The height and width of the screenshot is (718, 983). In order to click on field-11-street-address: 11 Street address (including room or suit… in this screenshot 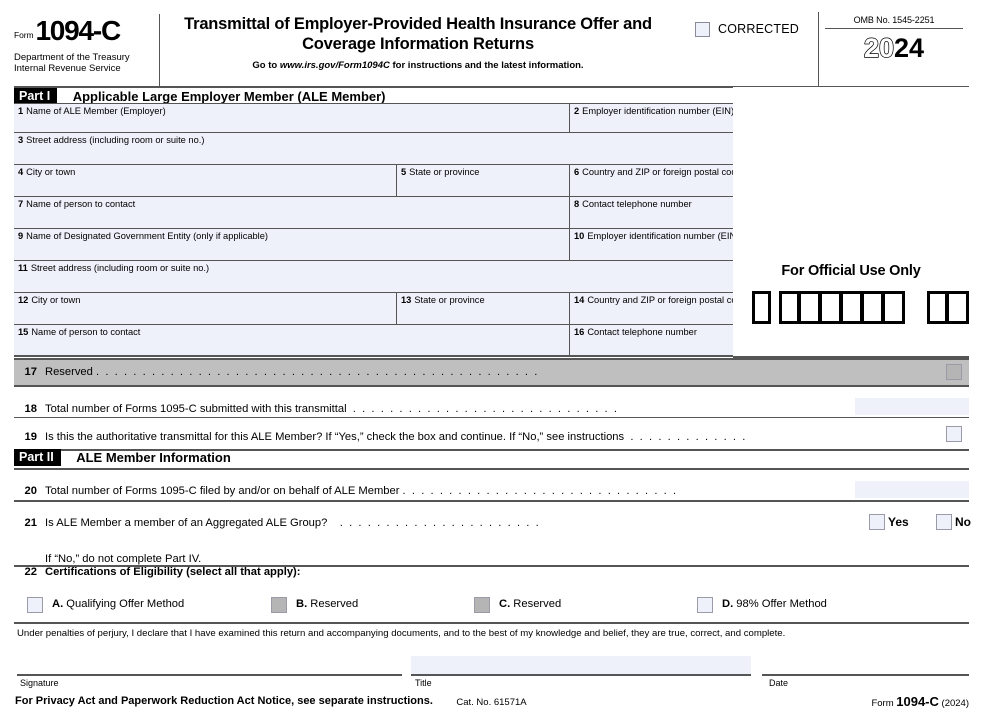, I will do `click(373, 277)`.